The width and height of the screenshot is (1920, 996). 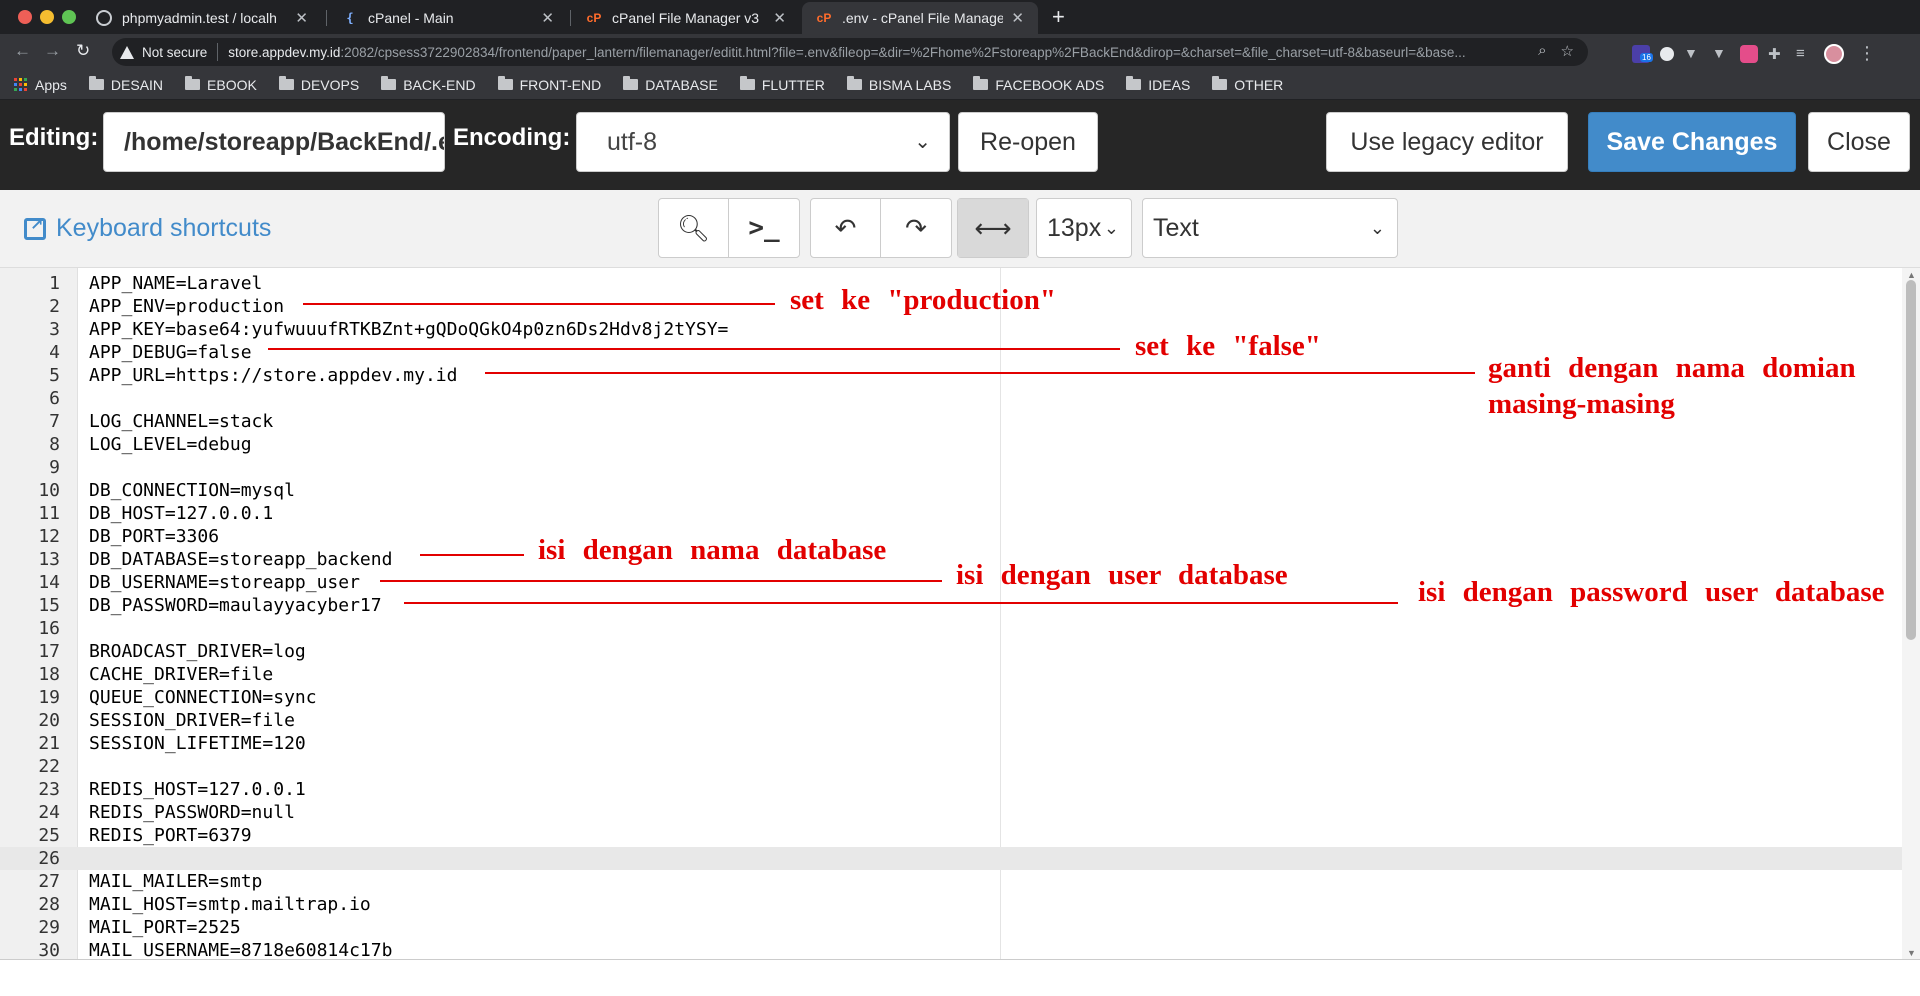 What do you see at coordinates (549, 84) in the screenshot?
I see `bookmark-folder: FRONT-END` at bounding box center [549, 84].